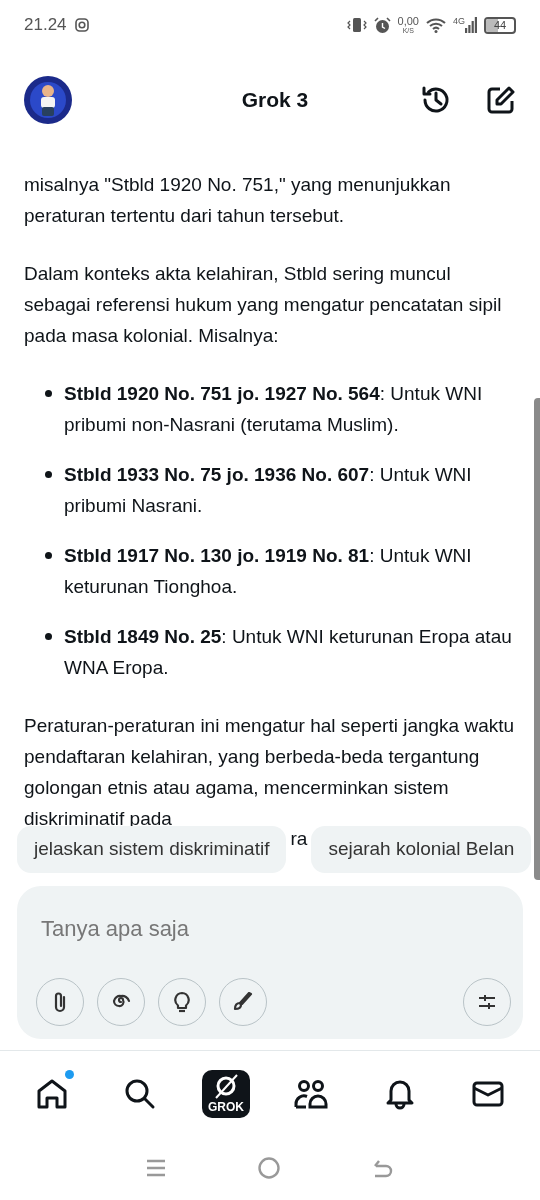 This screenshot has width=540, height=1200. What do you see at coordinates (140, 1093) in the screenshot?
I see `search-icon` at bounding box center [140, 1093].